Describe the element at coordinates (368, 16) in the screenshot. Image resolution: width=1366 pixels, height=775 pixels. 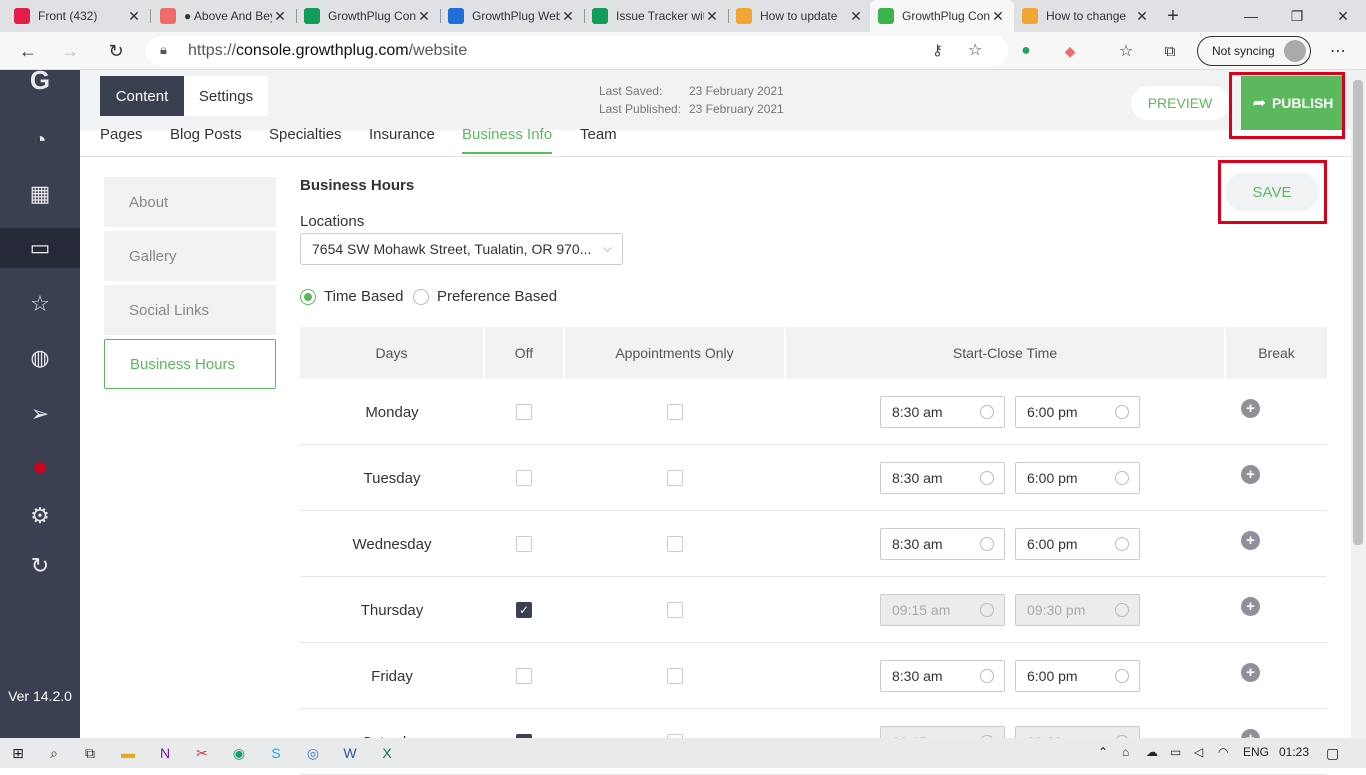
I see `browser-tab: GrowthPlug Content✕` at that location.